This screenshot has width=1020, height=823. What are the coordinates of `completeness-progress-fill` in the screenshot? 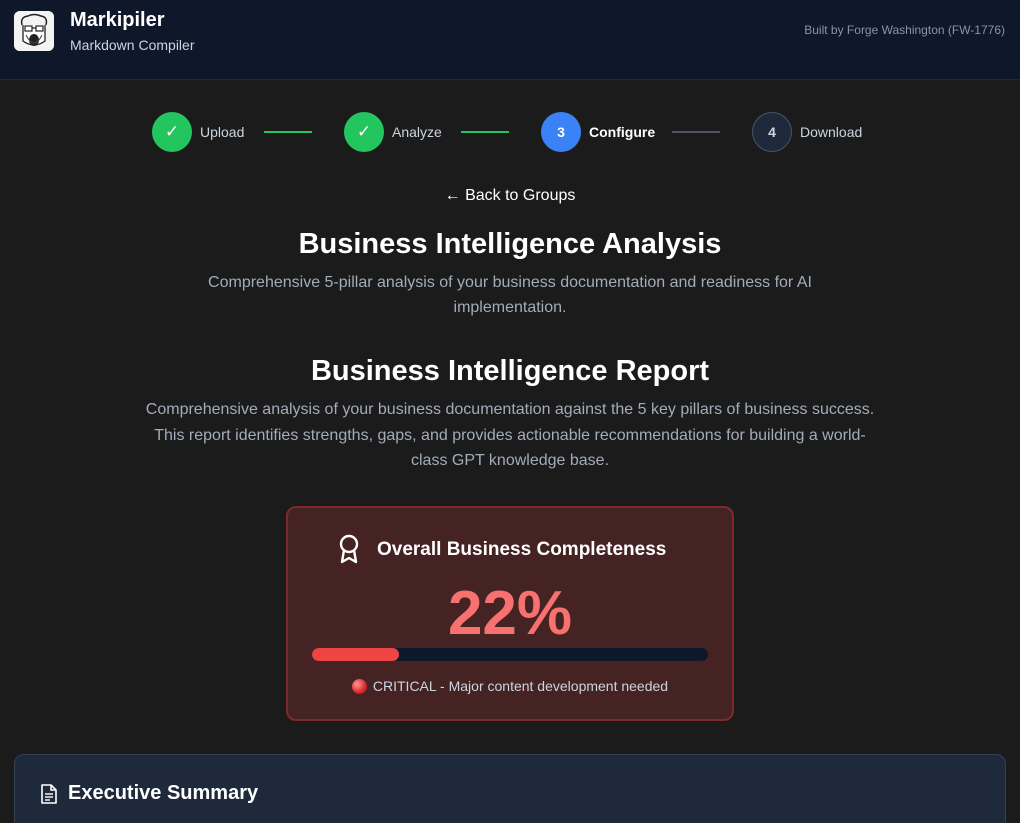 It's located at (356, 654).